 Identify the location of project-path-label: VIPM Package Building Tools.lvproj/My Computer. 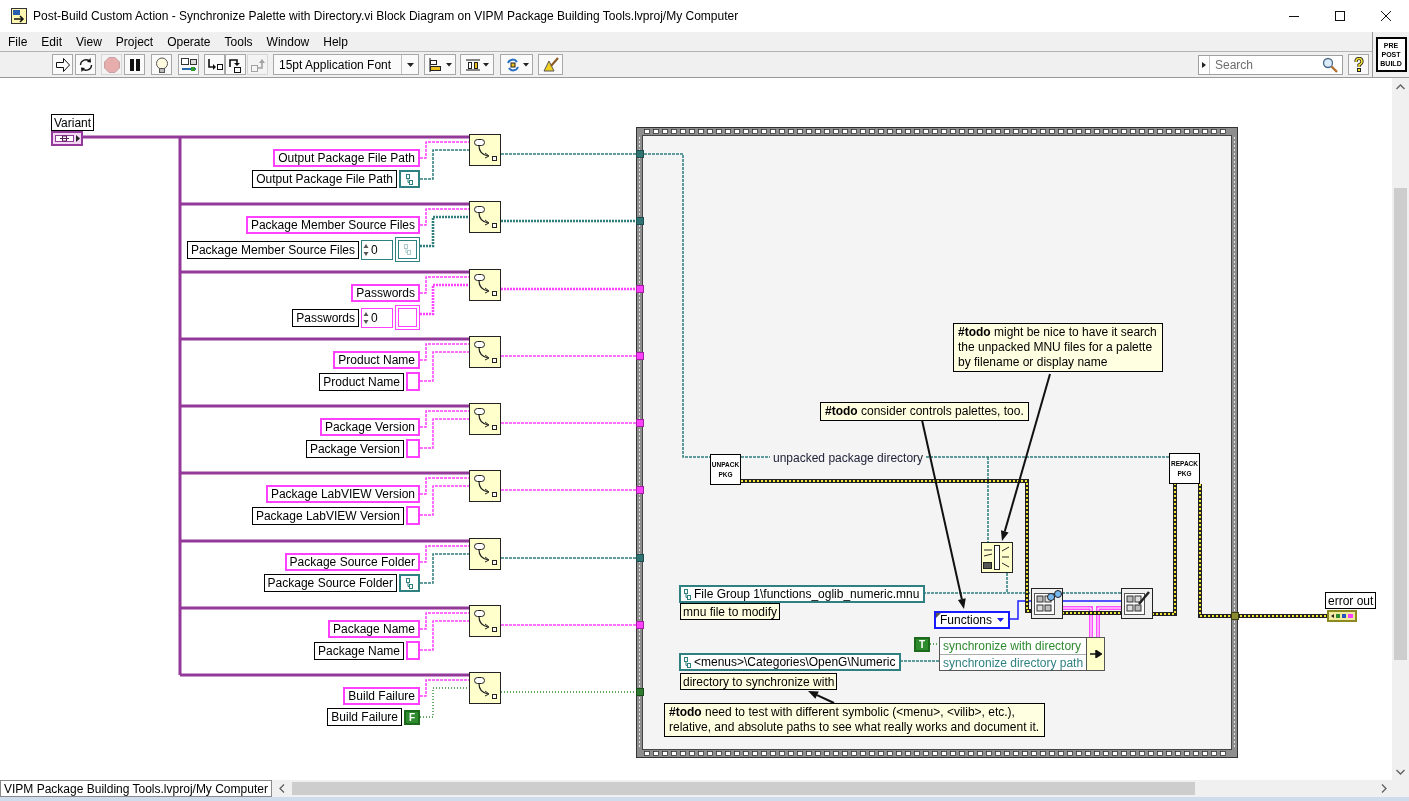
(136, 788).